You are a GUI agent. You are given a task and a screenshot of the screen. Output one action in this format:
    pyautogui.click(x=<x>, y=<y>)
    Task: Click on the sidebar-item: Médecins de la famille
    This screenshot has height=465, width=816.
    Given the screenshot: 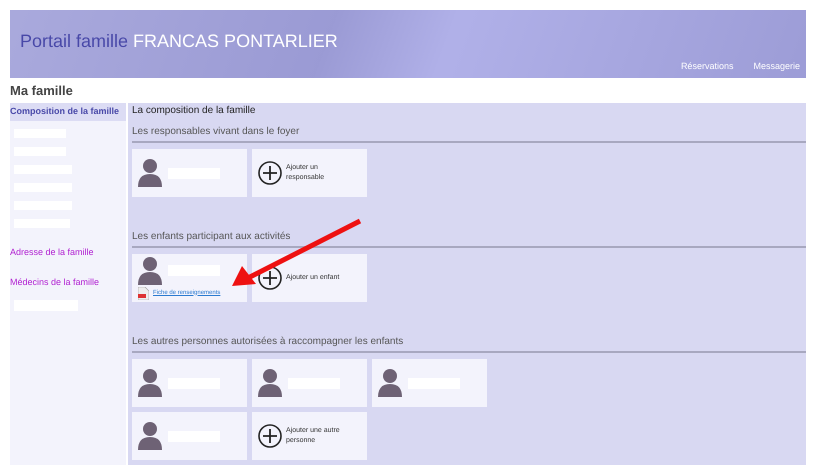 What is the action you would take?
    pyautogui.click(x=68, y=283)
    